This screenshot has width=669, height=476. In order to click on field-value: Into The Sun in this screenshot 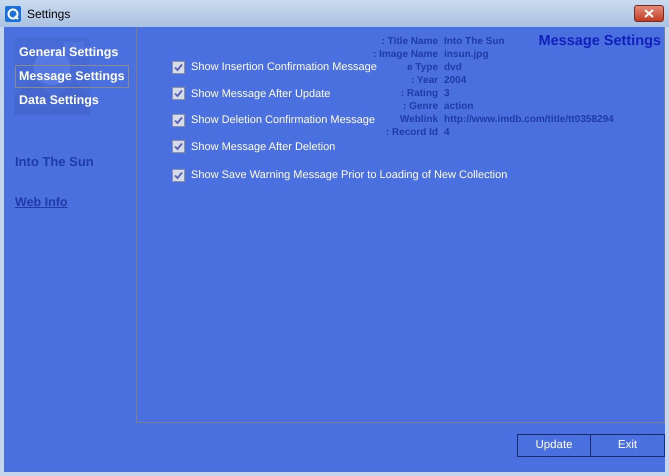, I will do `click(474, 41)`.